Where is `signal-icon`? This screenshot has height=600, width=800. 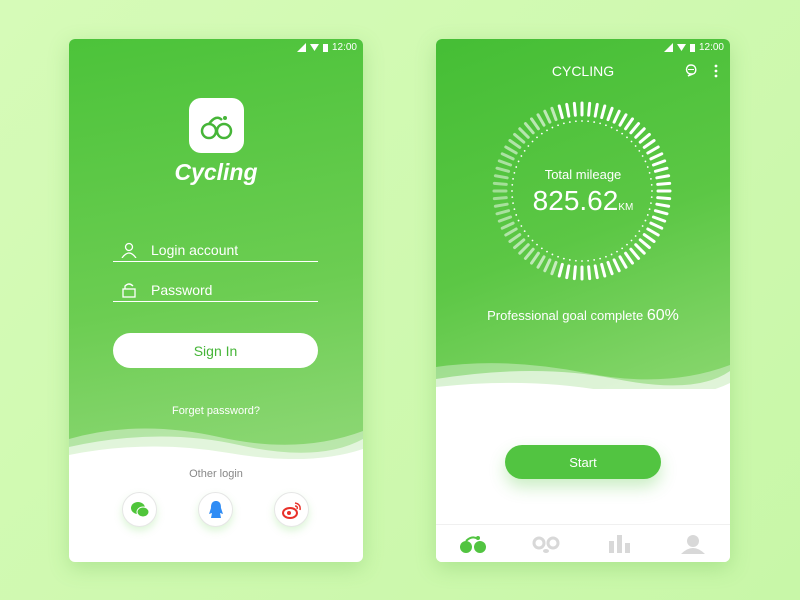 signal-icon is located at coordinates (668, 47).